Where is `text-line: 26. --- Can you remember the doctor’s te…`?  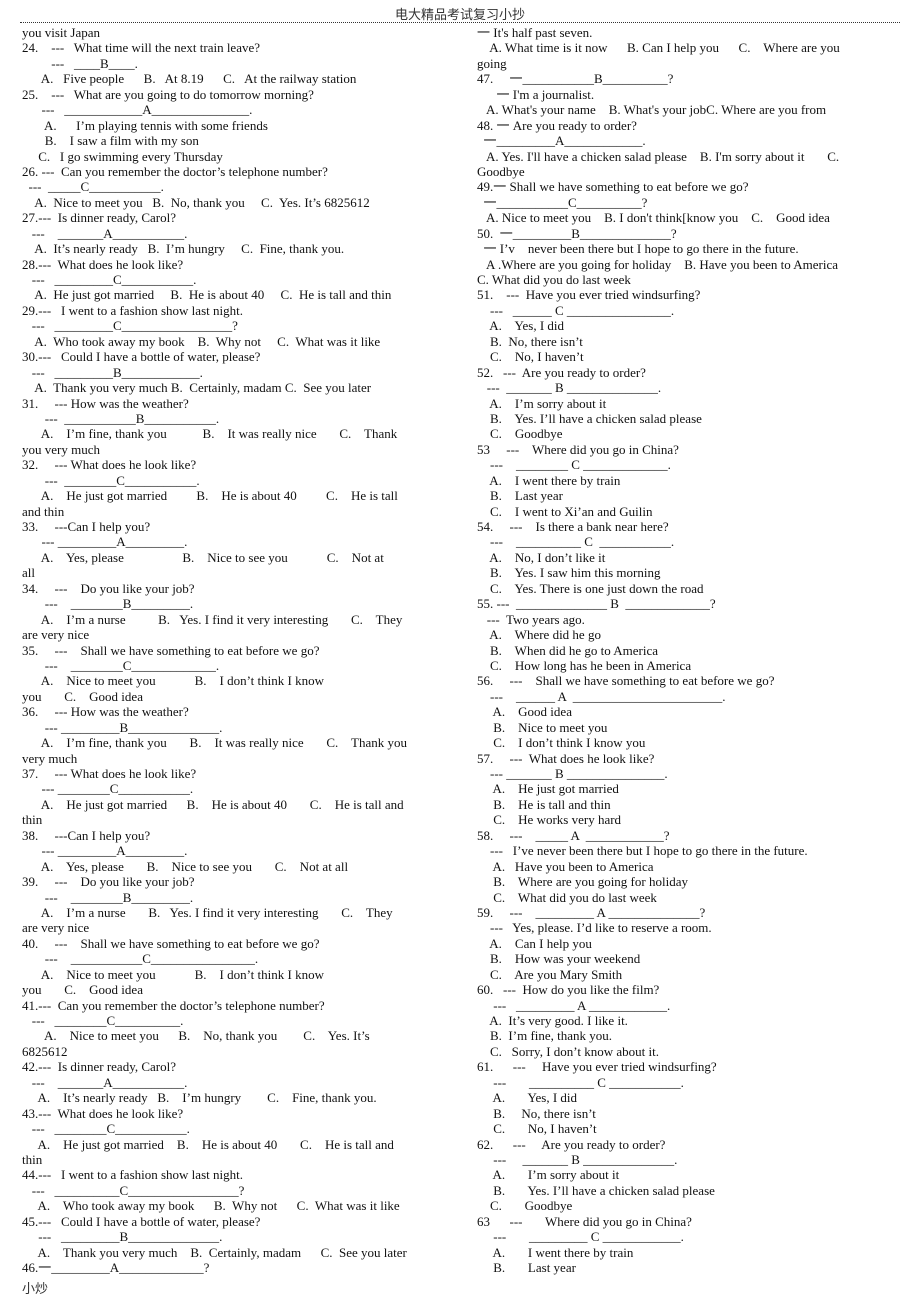
text-line: 26. --- Can you remember the doctor’s te… is located at coordinates (175, 171).